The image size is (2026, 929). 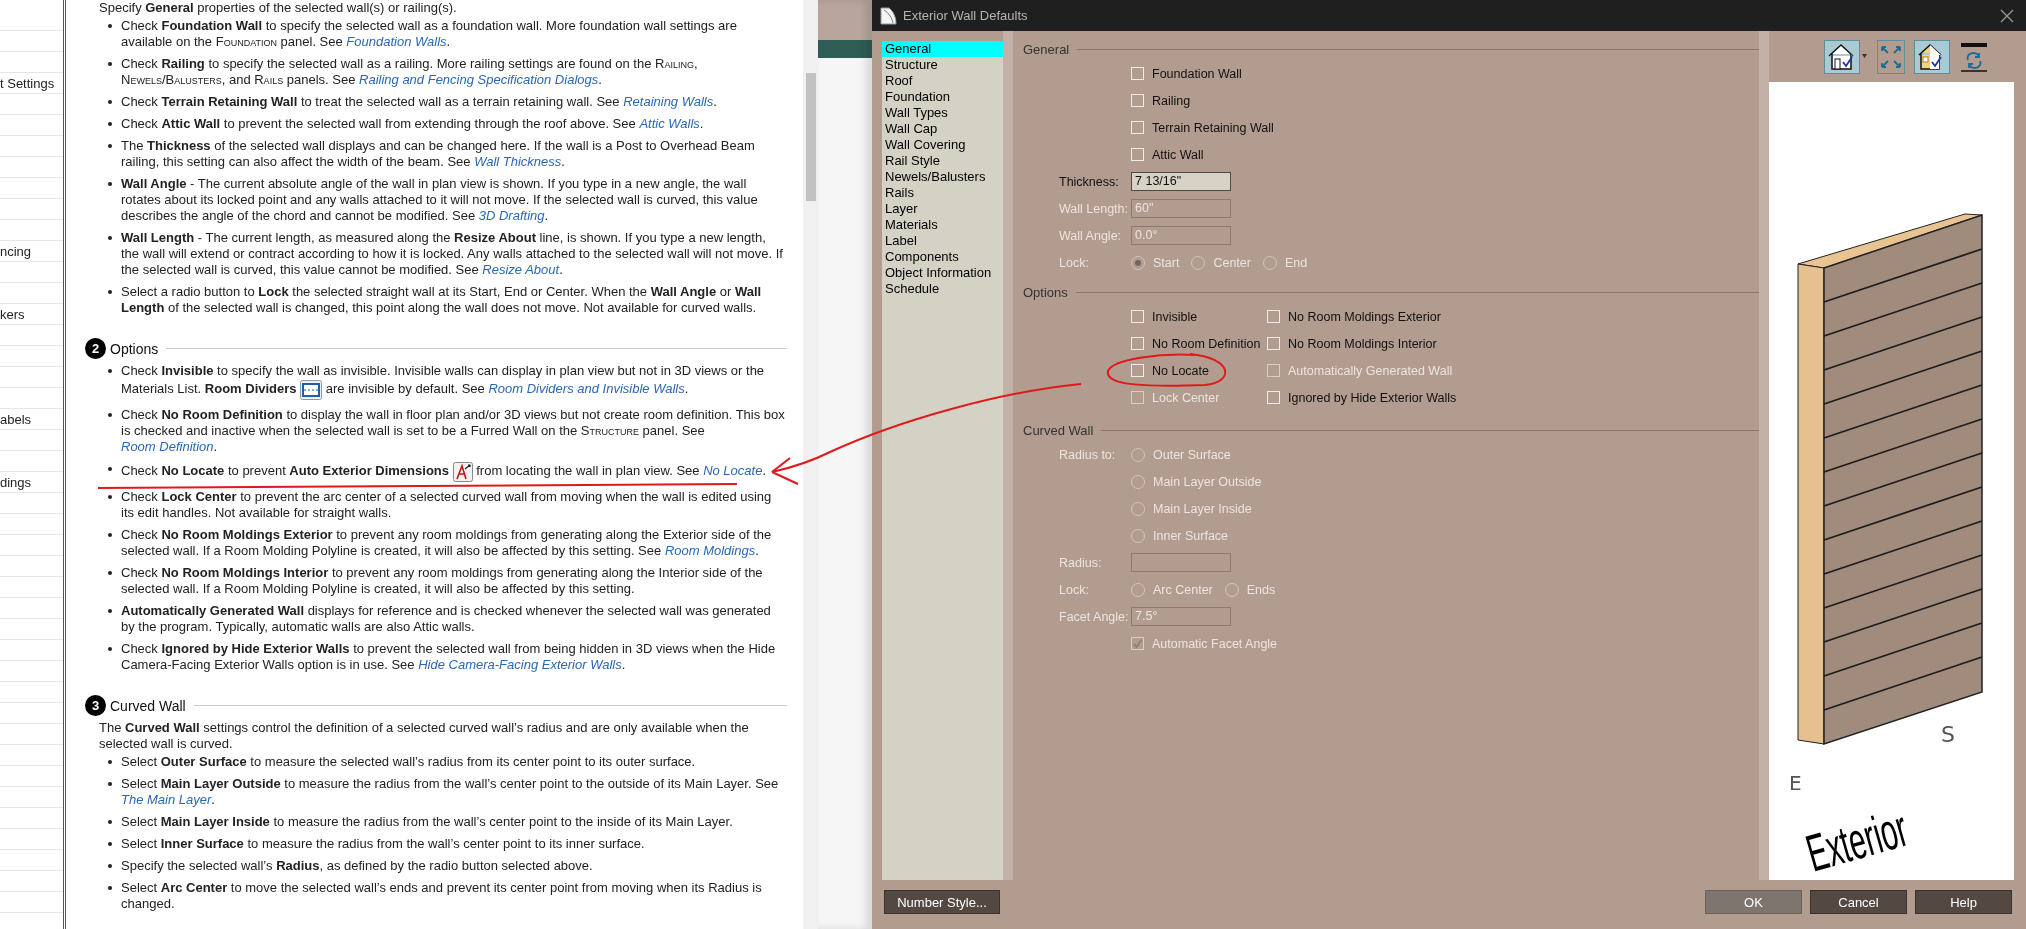 What do you see at coordinates (733, 471) in the screenshot?
I see `help-link: No Locate` at bounding box center [733, 471].